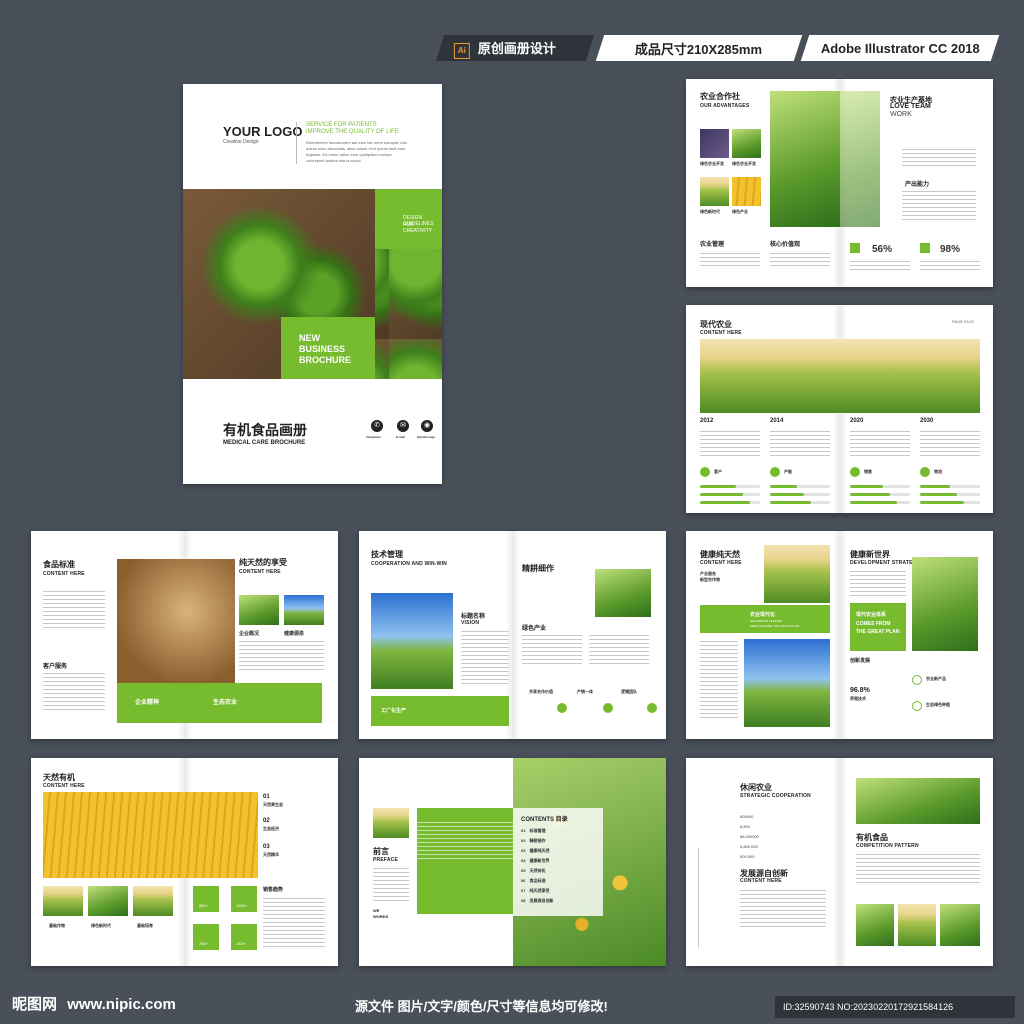 This screenshot has width=1024, height=1024. Describe the element at coordinates (145, 925) in the screenshot. I see `s6-caption-3: 基础培育` at that location.